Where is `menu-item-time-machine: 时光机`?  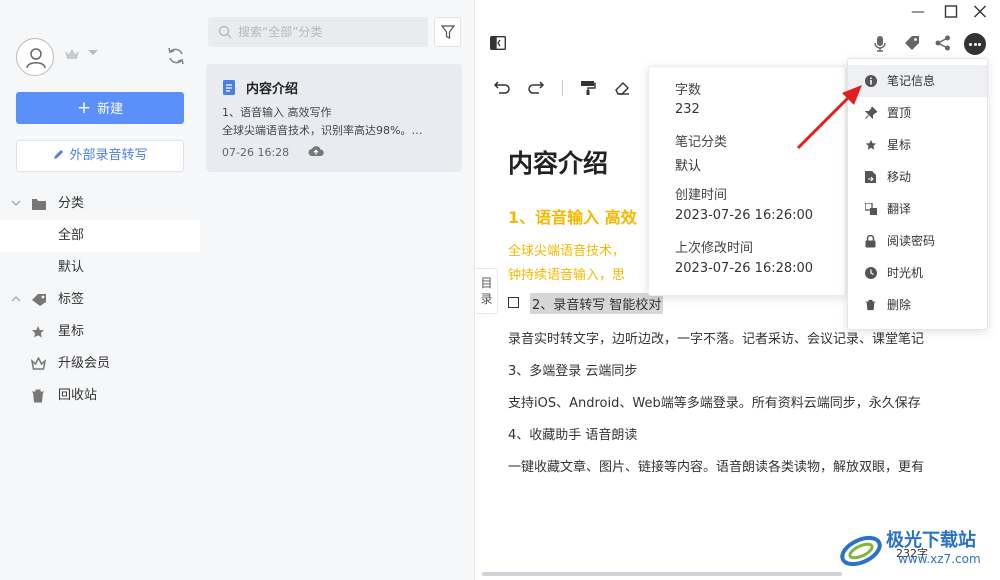 menu-item-time-machine: 时光机 is located at coordinates (917, 273).